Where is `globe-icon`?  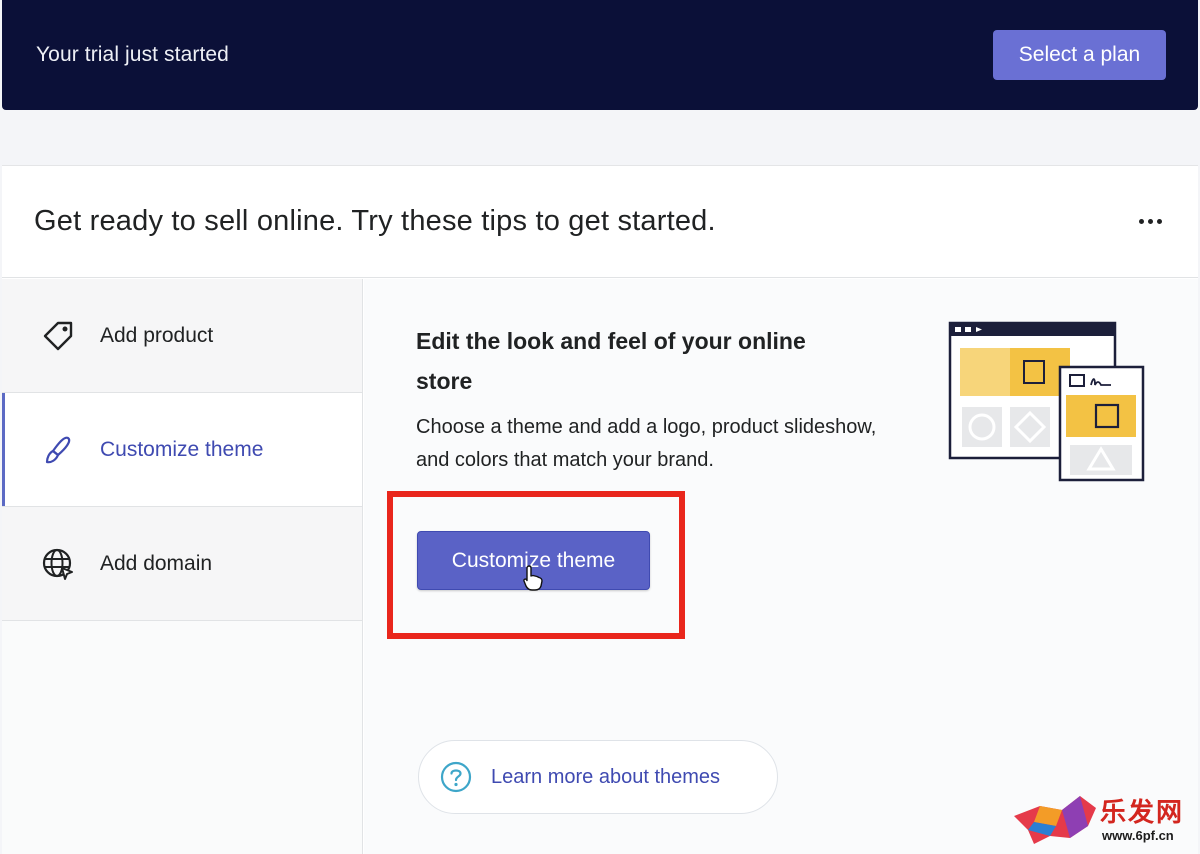 globe-icon is located at coordinates (58, 564).